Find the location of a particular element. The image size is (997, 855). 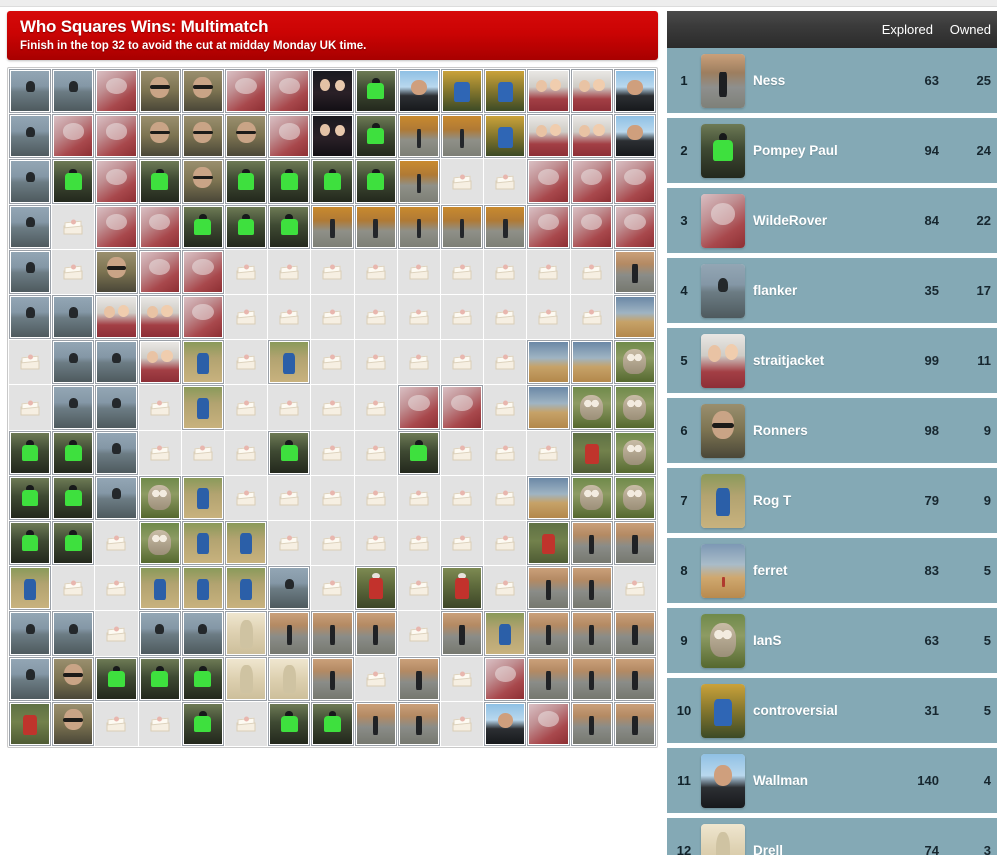

leaderboard-player-name: Rog T is located at coordinates (811, 500).